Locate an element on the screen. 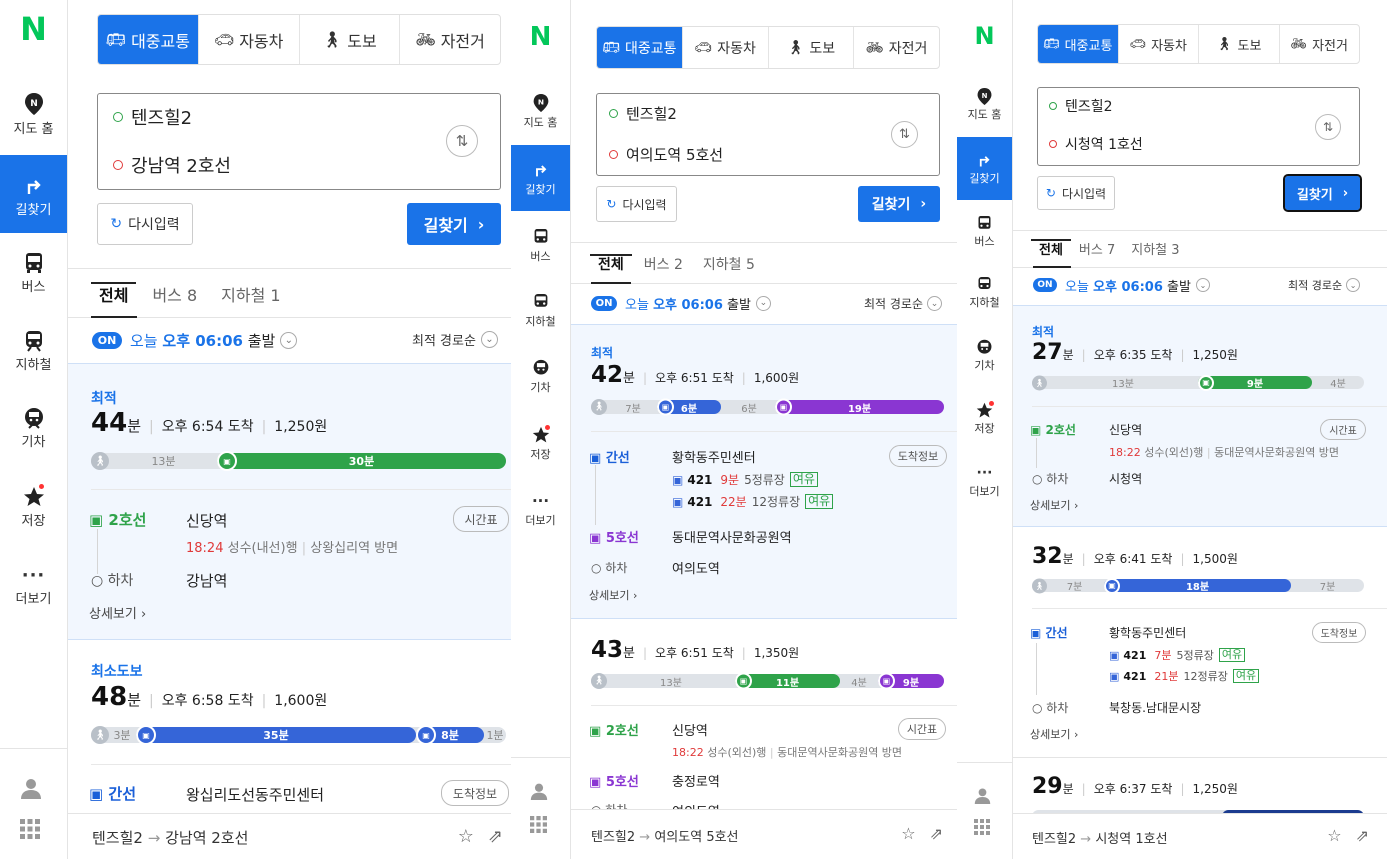 This screenshot has width=1387, height=859. tab-subway: 지하철 5 is located at coordinates (729, 264).